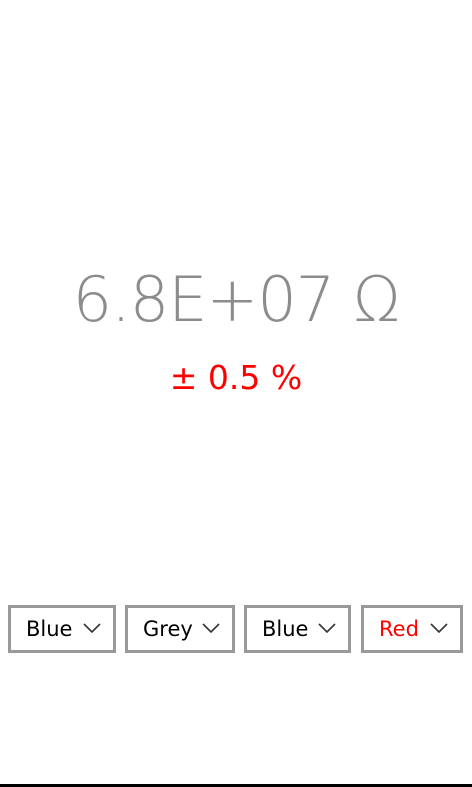  I want to click on band-2-dropdown: Grey, so click(180, 629).